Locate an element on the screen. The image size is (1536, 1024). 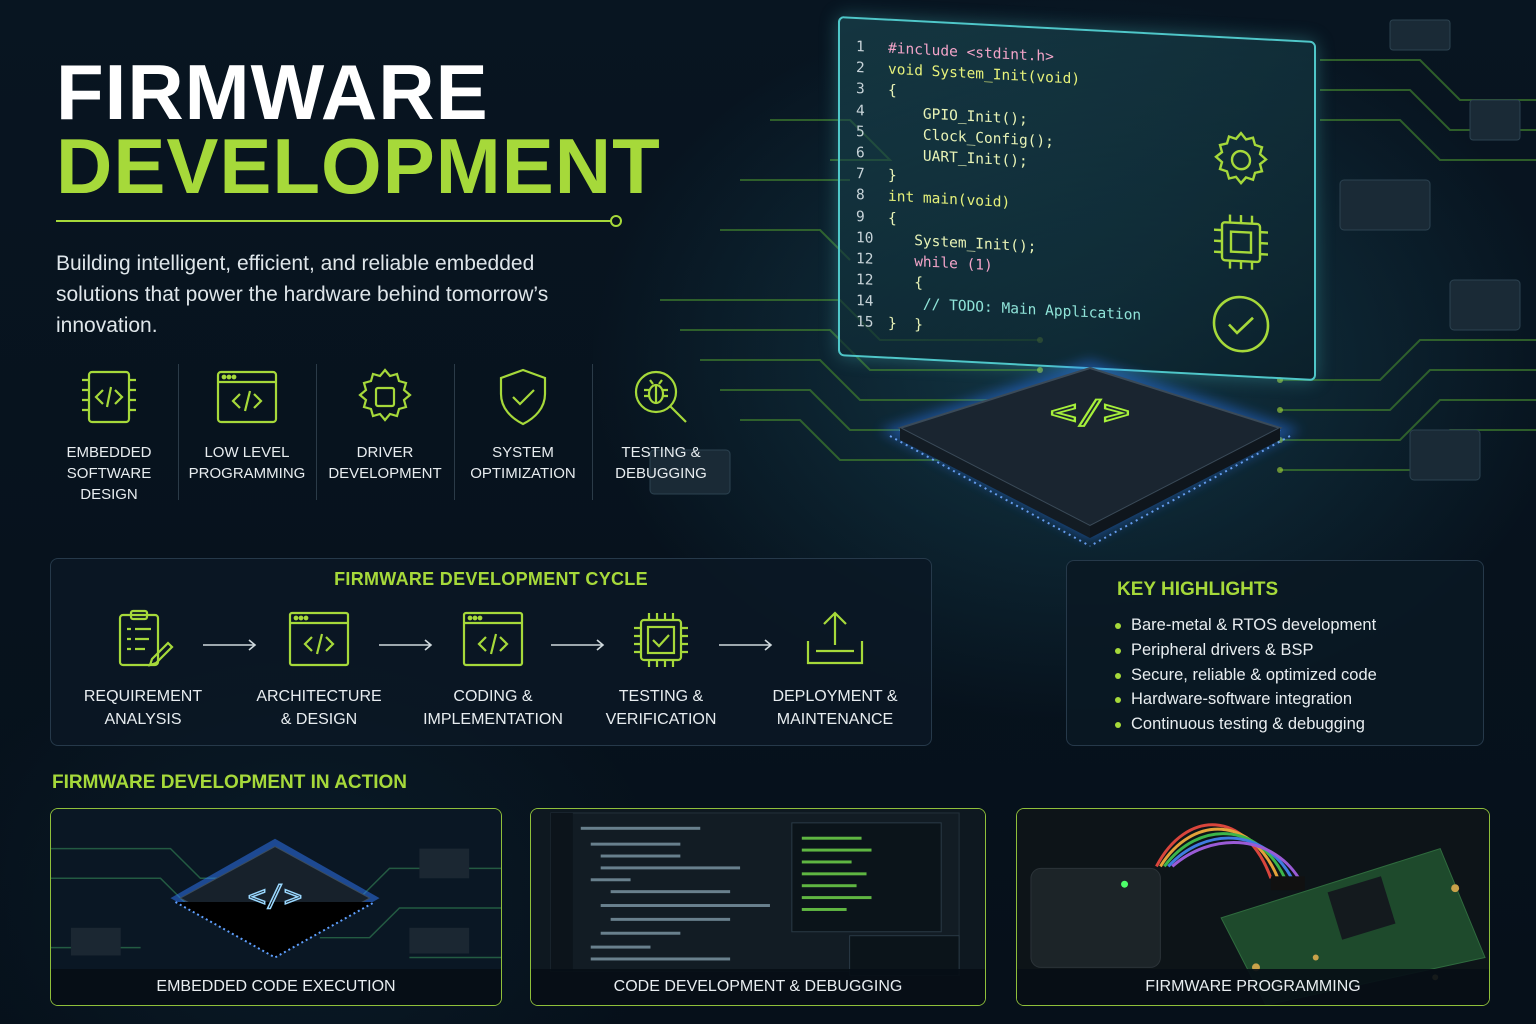
highlight-item: Secure, reliable & optimized code is located at coordinates (1246, 675).